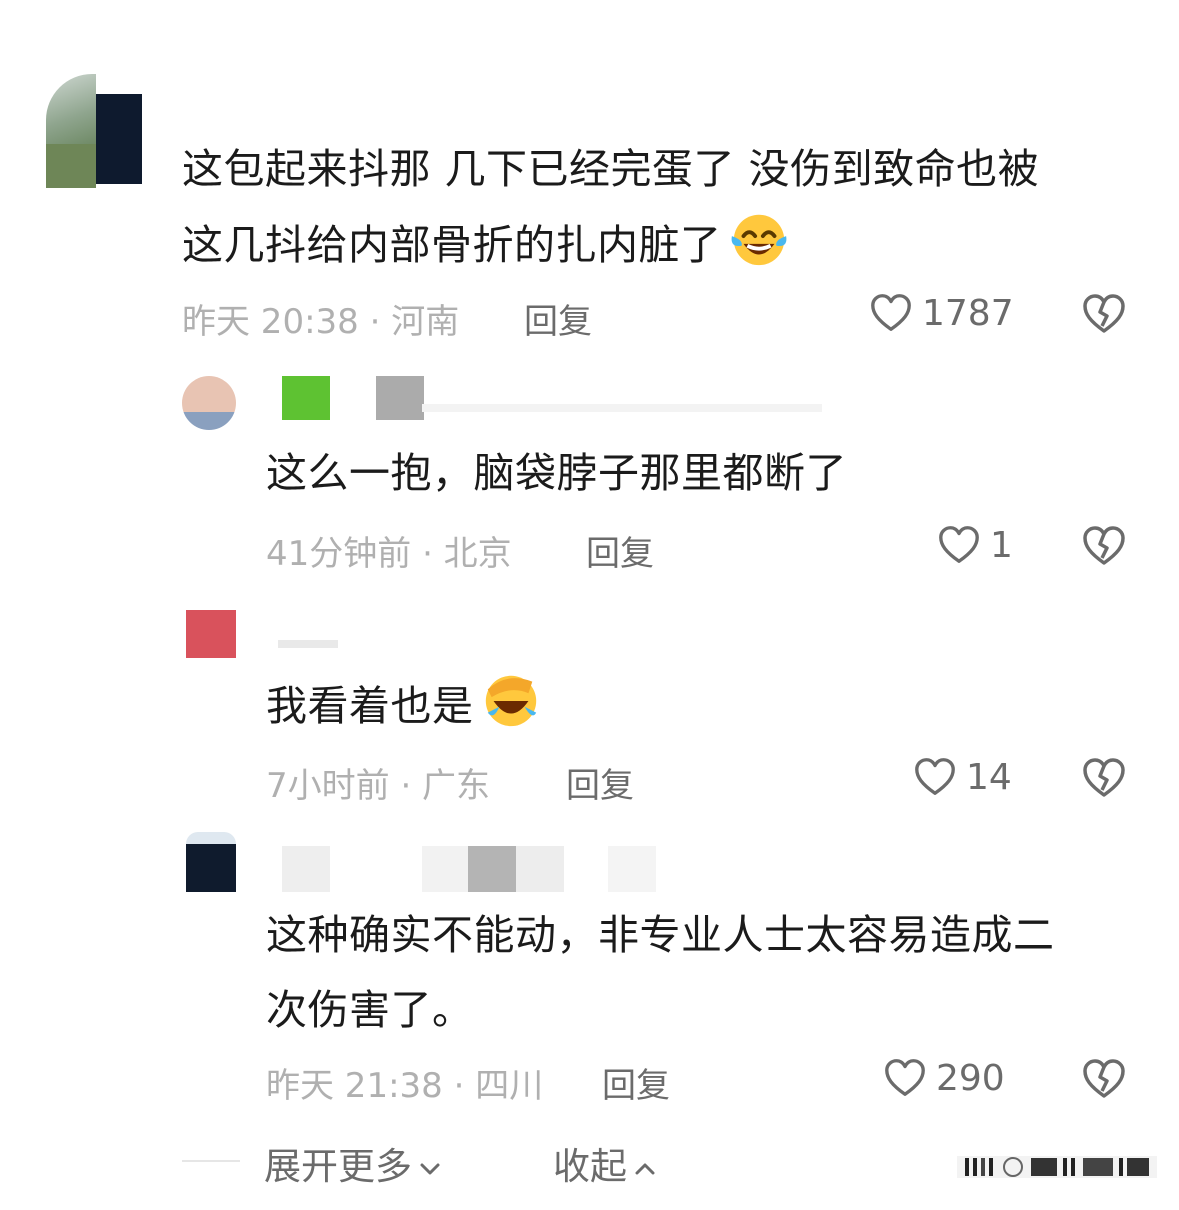  I want to click on comment-meta: 昨天 20:38 · 河南, so click(321, 322).